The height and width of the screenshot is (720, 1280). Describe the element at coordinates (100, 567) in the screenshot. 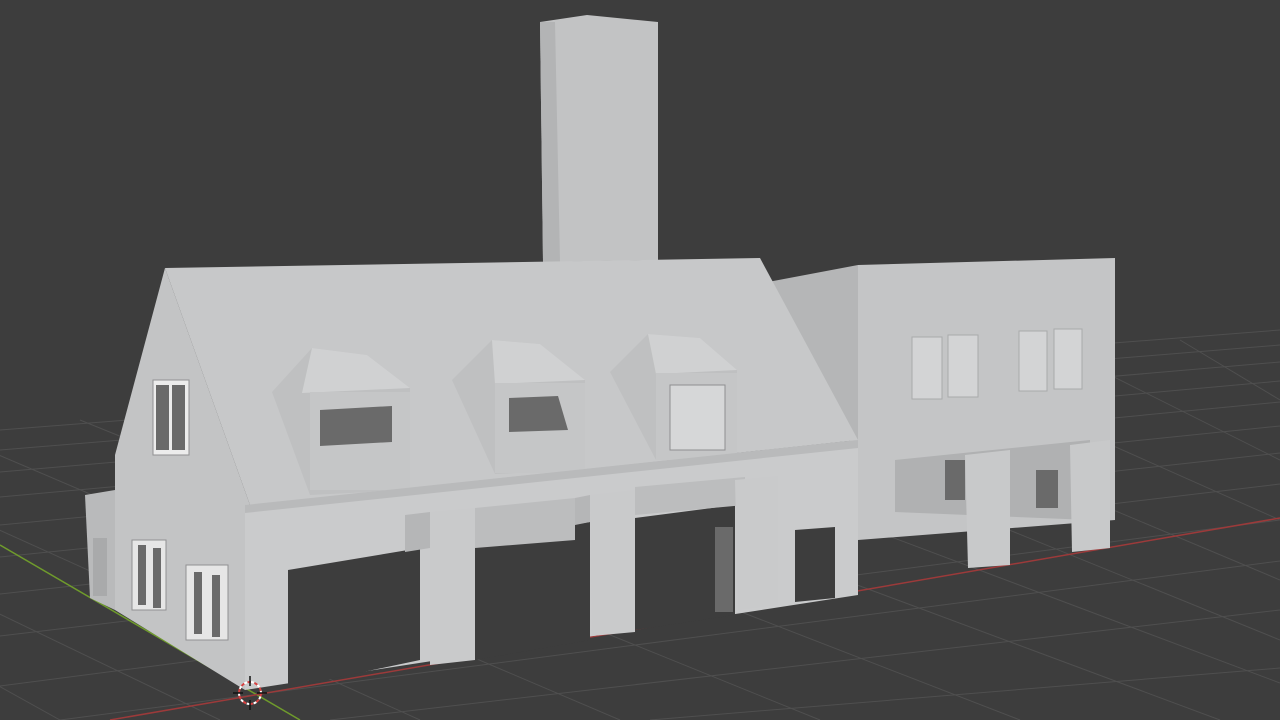

I see `annex-window` at that location.